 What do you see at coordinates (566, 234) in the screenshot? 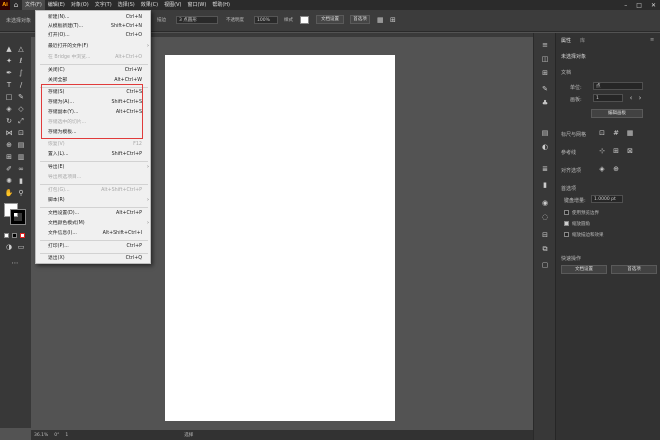
I see `scale-strokes-checkbox` at bounding box center [566, 234].